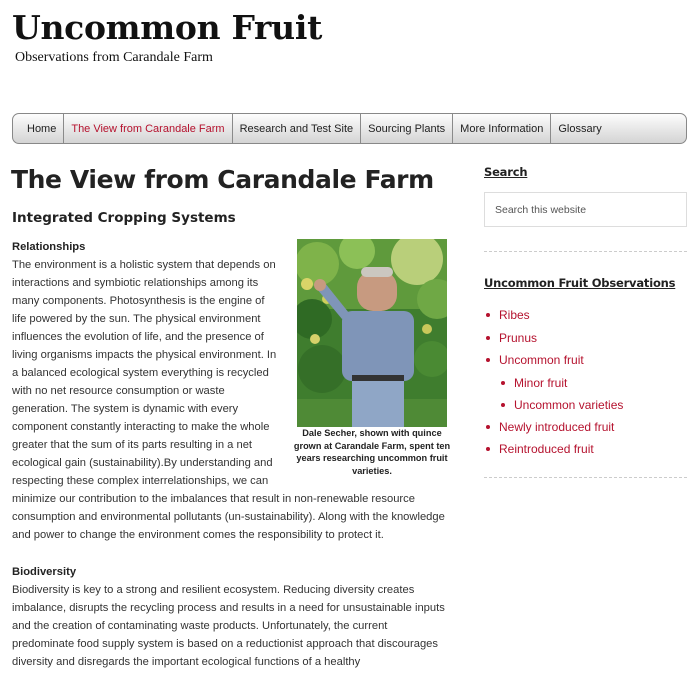 This screenshot has width=700, height=700. What do you see at coordinates (124, 218) in the screenshot?
I see `section-subtitle: Integrated Cropping Systems` at bounding box center [124, 218].